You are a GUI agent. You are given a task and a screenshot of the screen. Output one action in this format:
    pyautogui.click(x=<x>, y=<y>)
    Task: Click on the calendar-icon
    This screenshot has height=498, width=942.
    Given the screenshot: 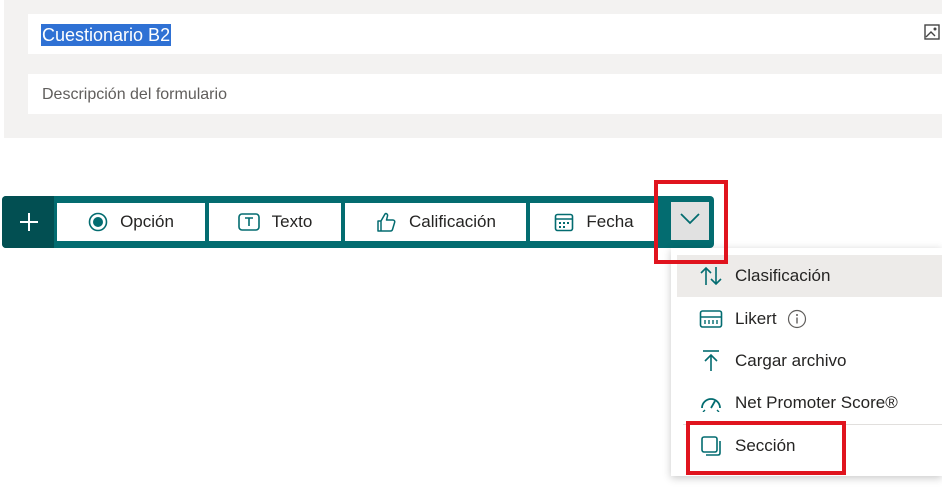 What is the action you would take?
    pyautogui.click(x=564, y=222)
    